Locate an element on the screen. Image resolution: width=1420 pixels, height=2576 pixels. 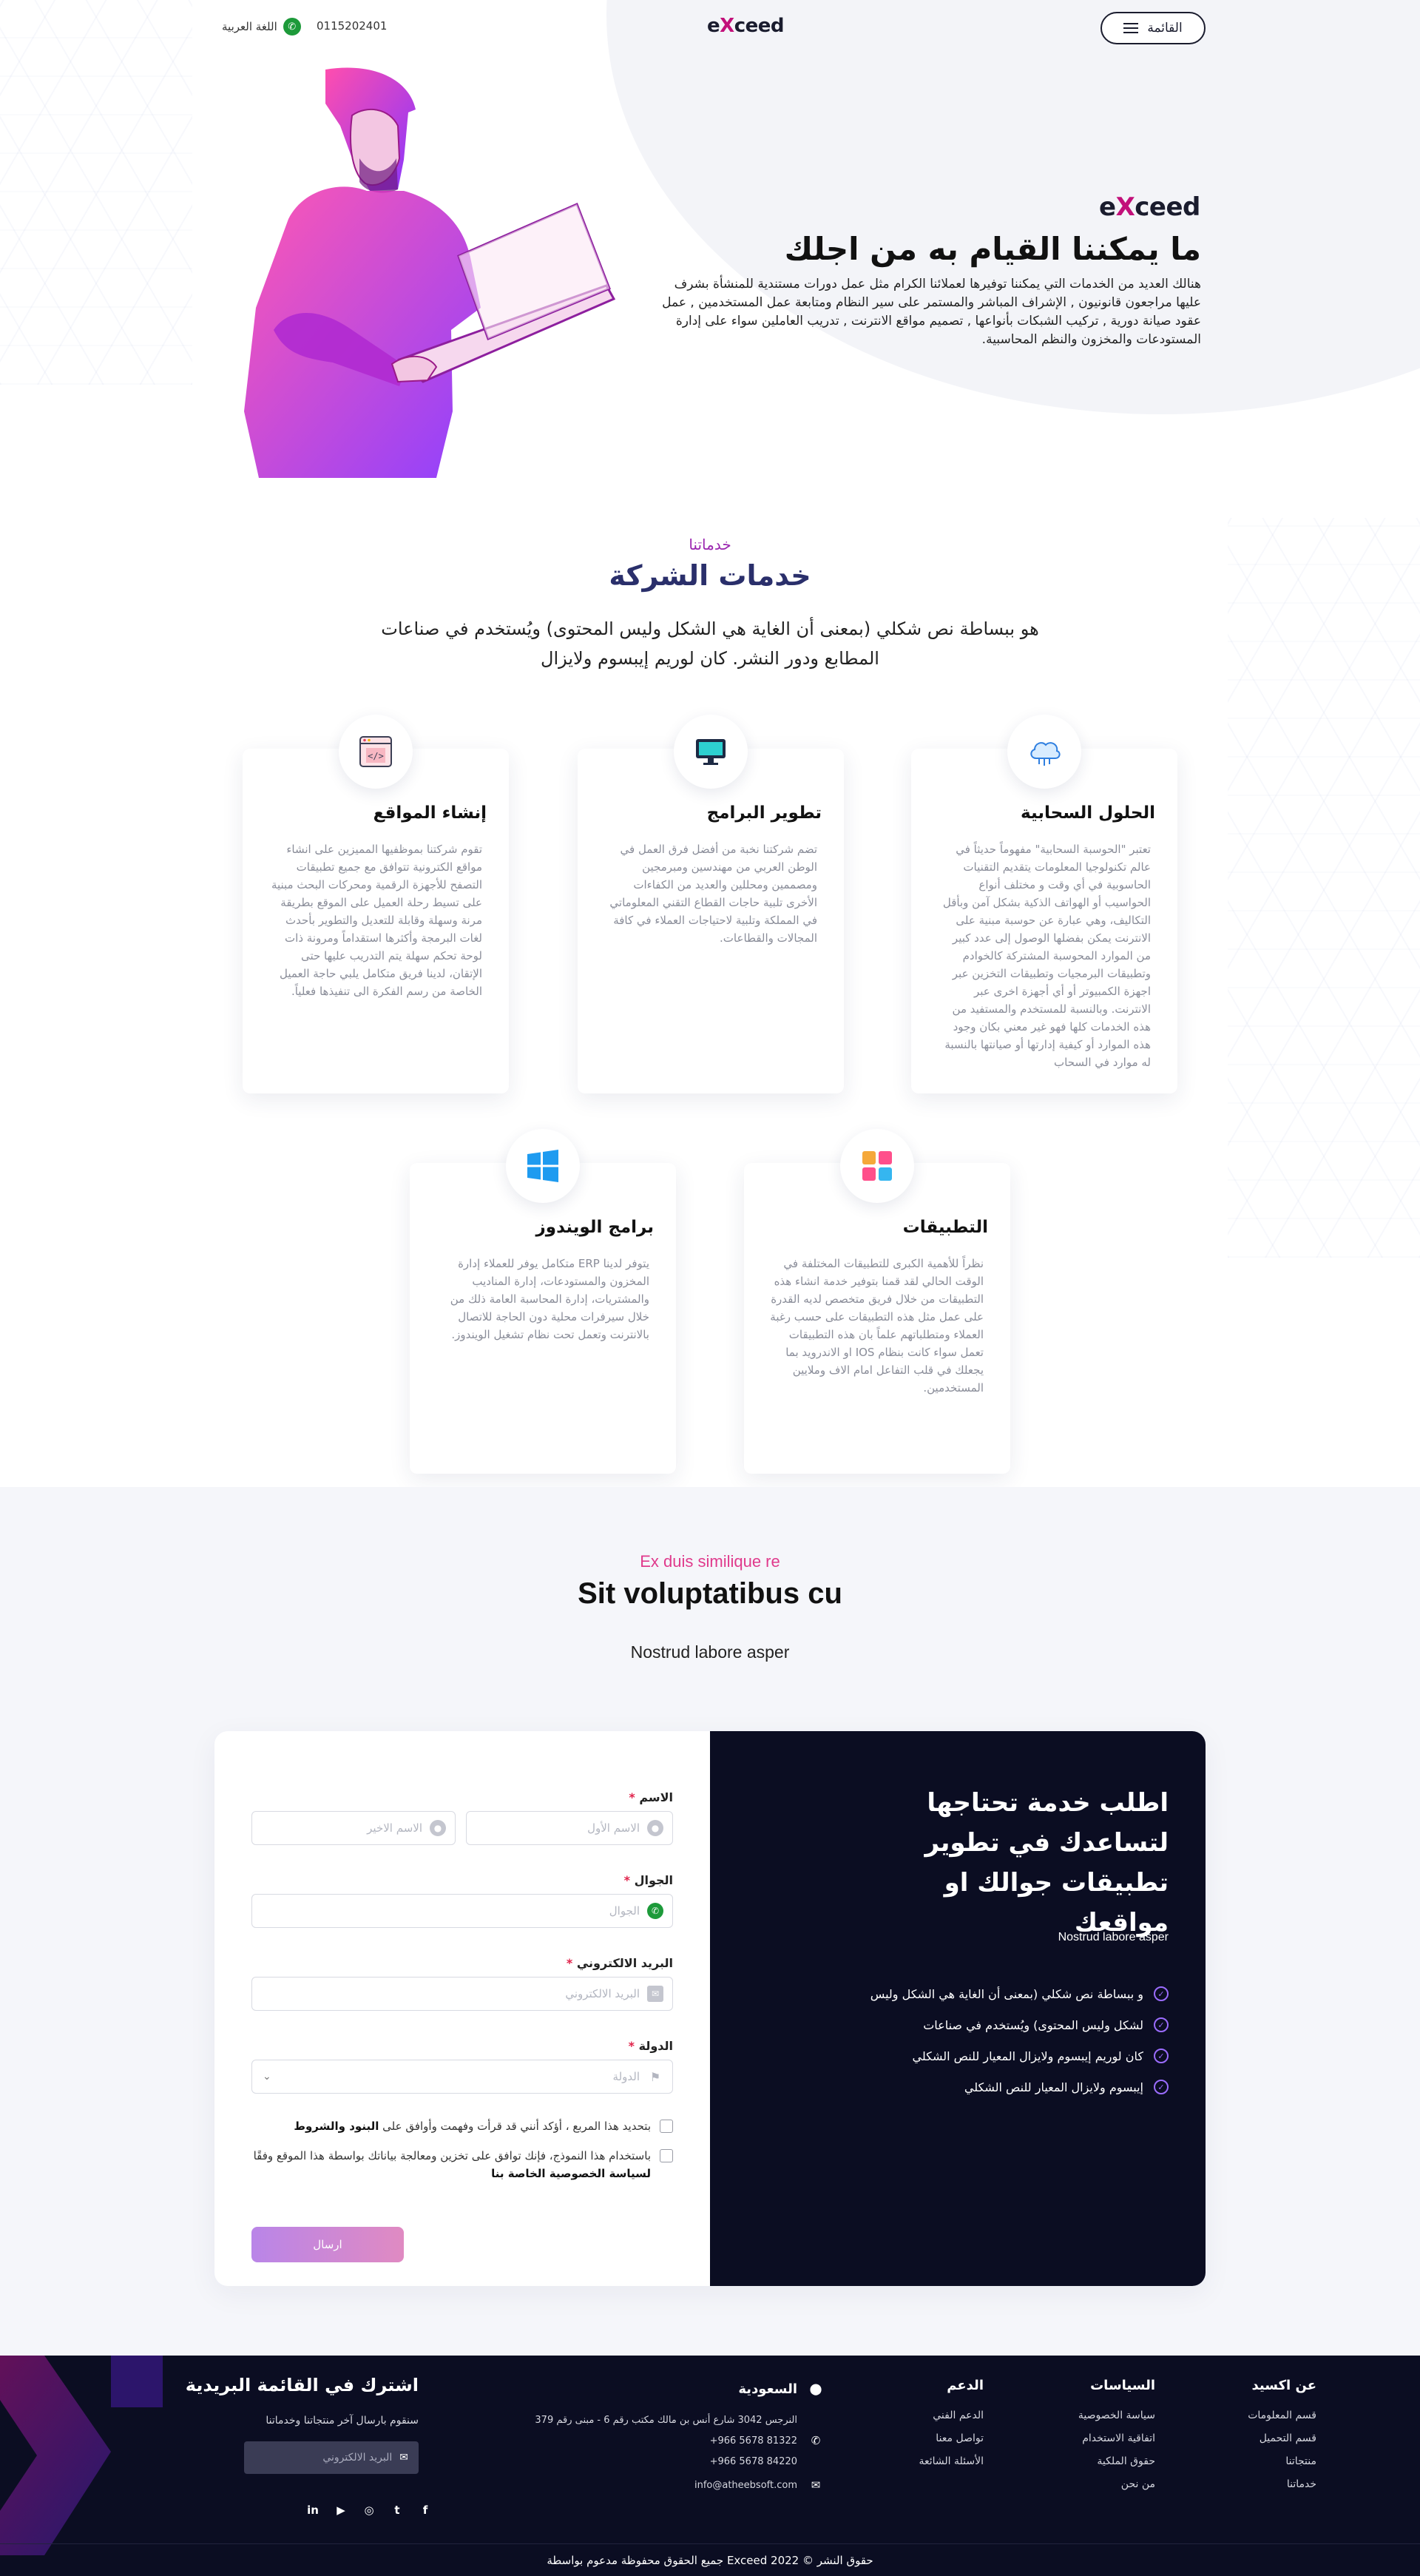
hero-illustration is located at coordinates (430, 272).